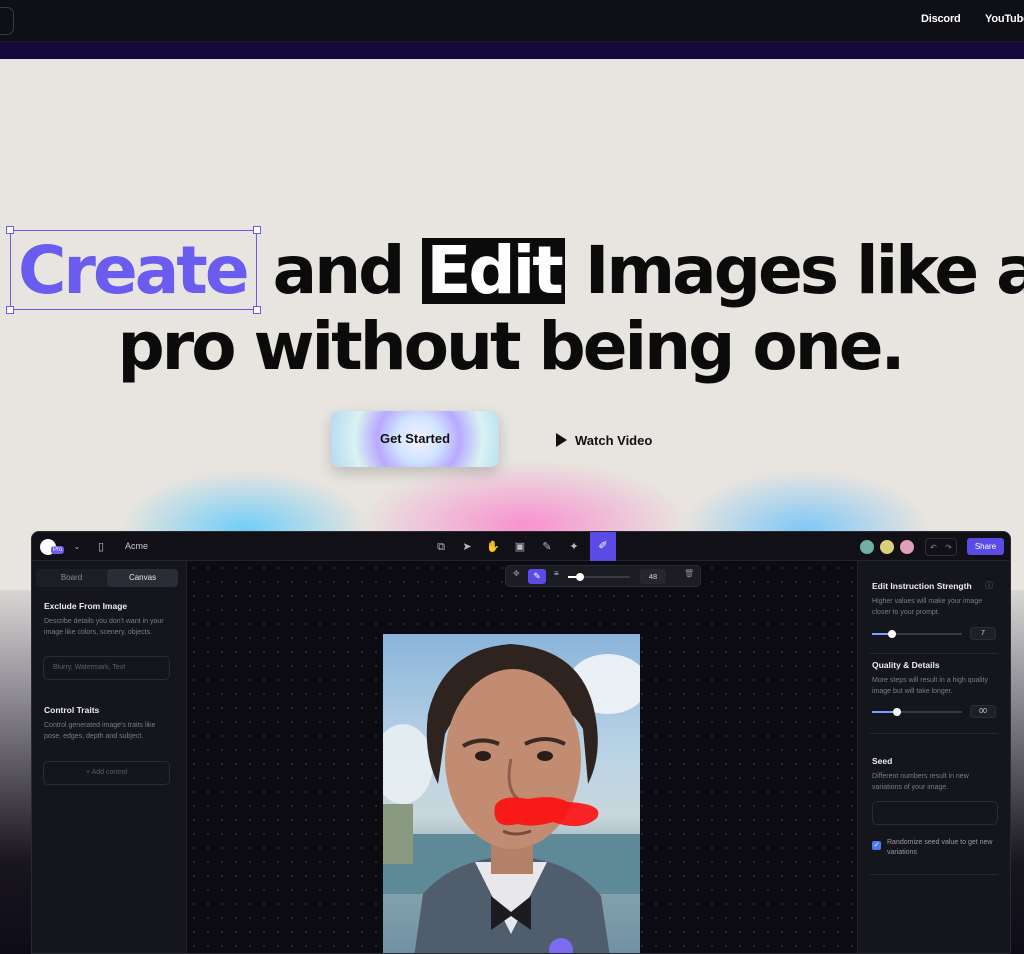  What do you see at coordinates (983, 711) in the screenshot?
I see `quality-value: 00` at bounding box center [983, 711].